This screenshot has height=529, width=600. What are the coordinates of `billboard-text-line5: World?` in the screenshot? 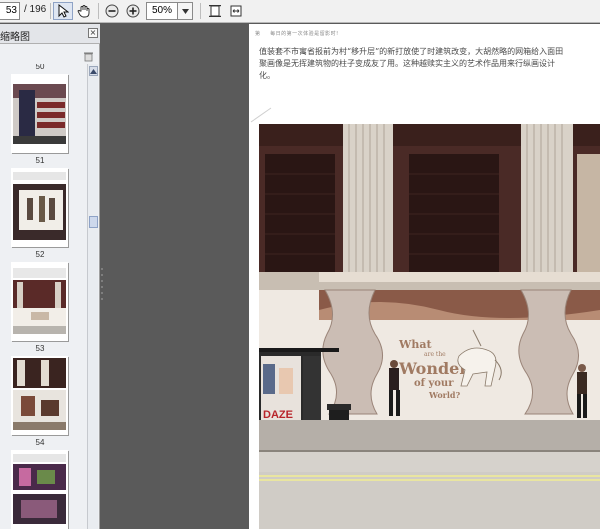 It's located at (444, 395).